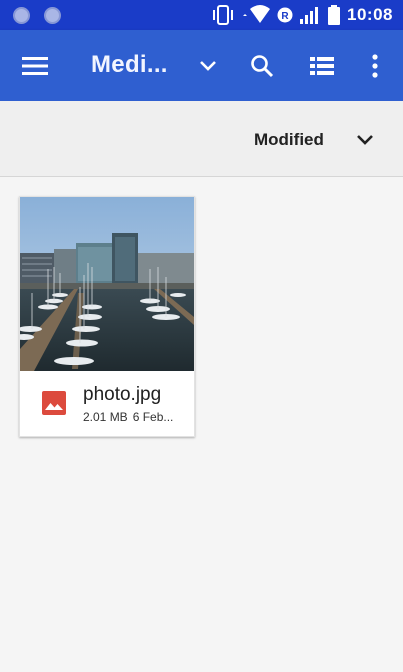  I want to click on roaming-icon: R, so click(285, 15).